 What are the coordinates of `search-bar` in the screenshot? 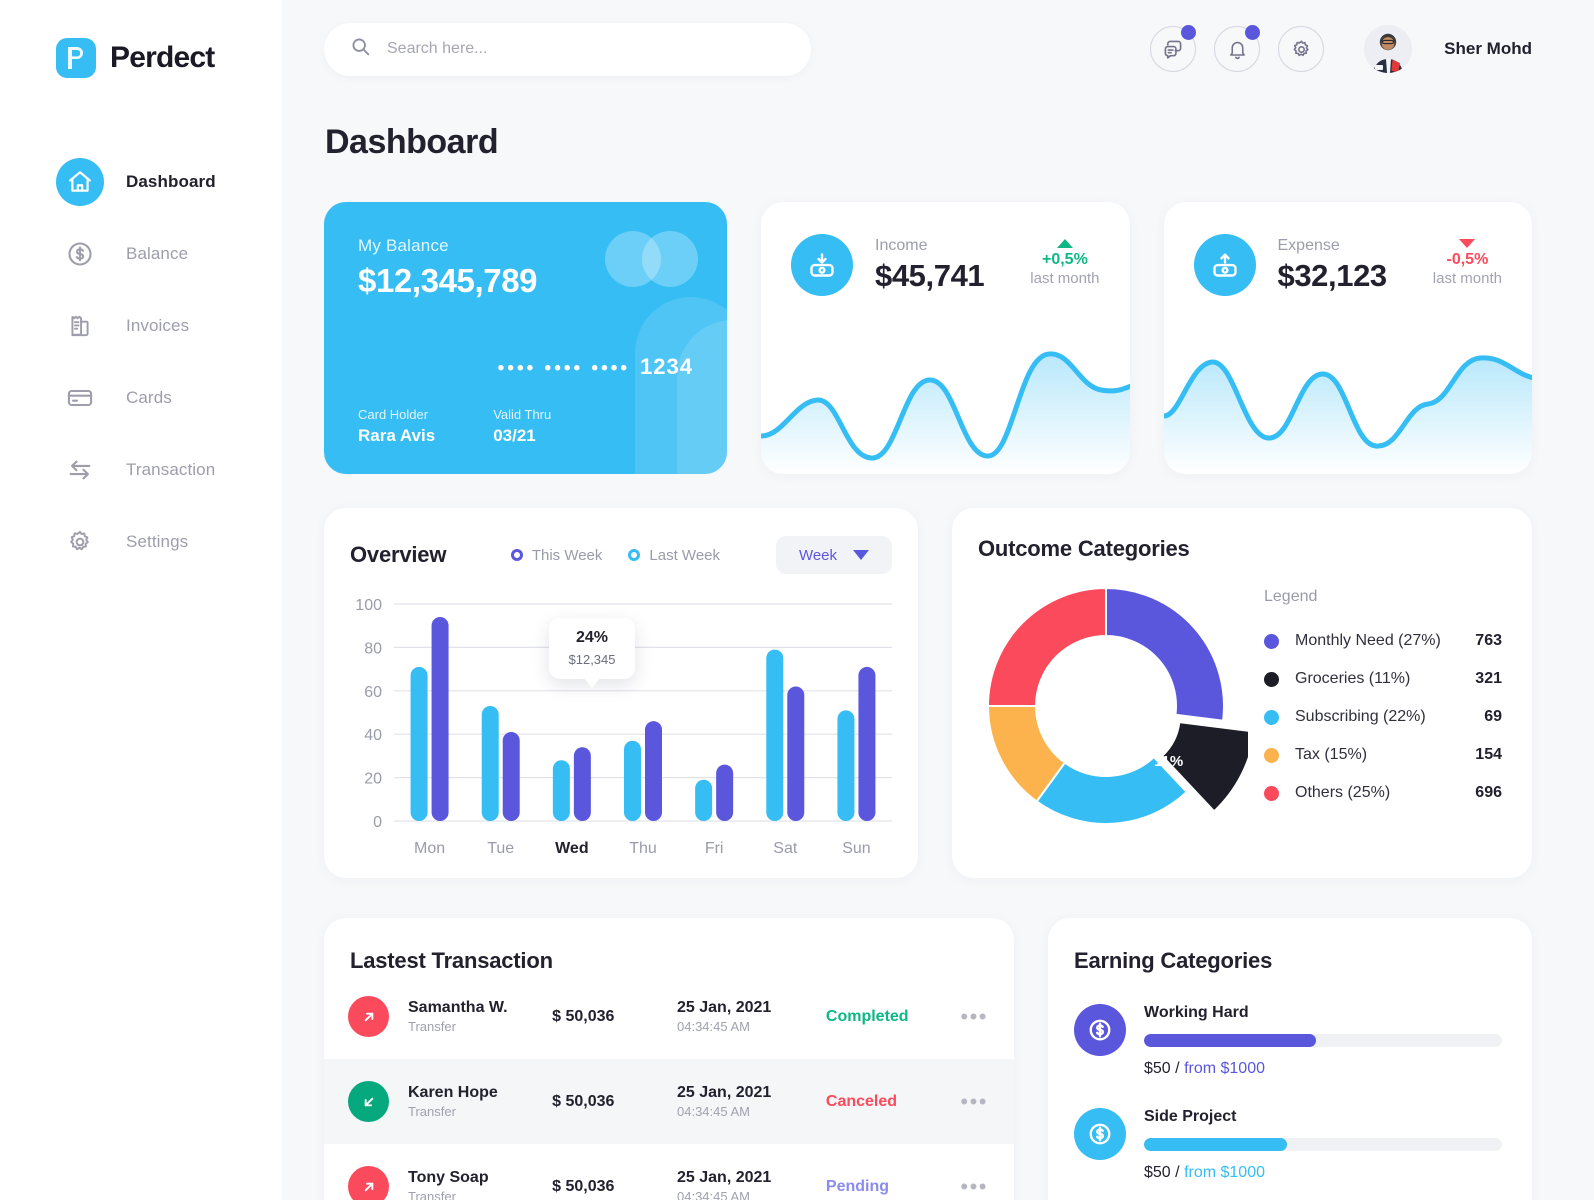 It's located at (567, 49).